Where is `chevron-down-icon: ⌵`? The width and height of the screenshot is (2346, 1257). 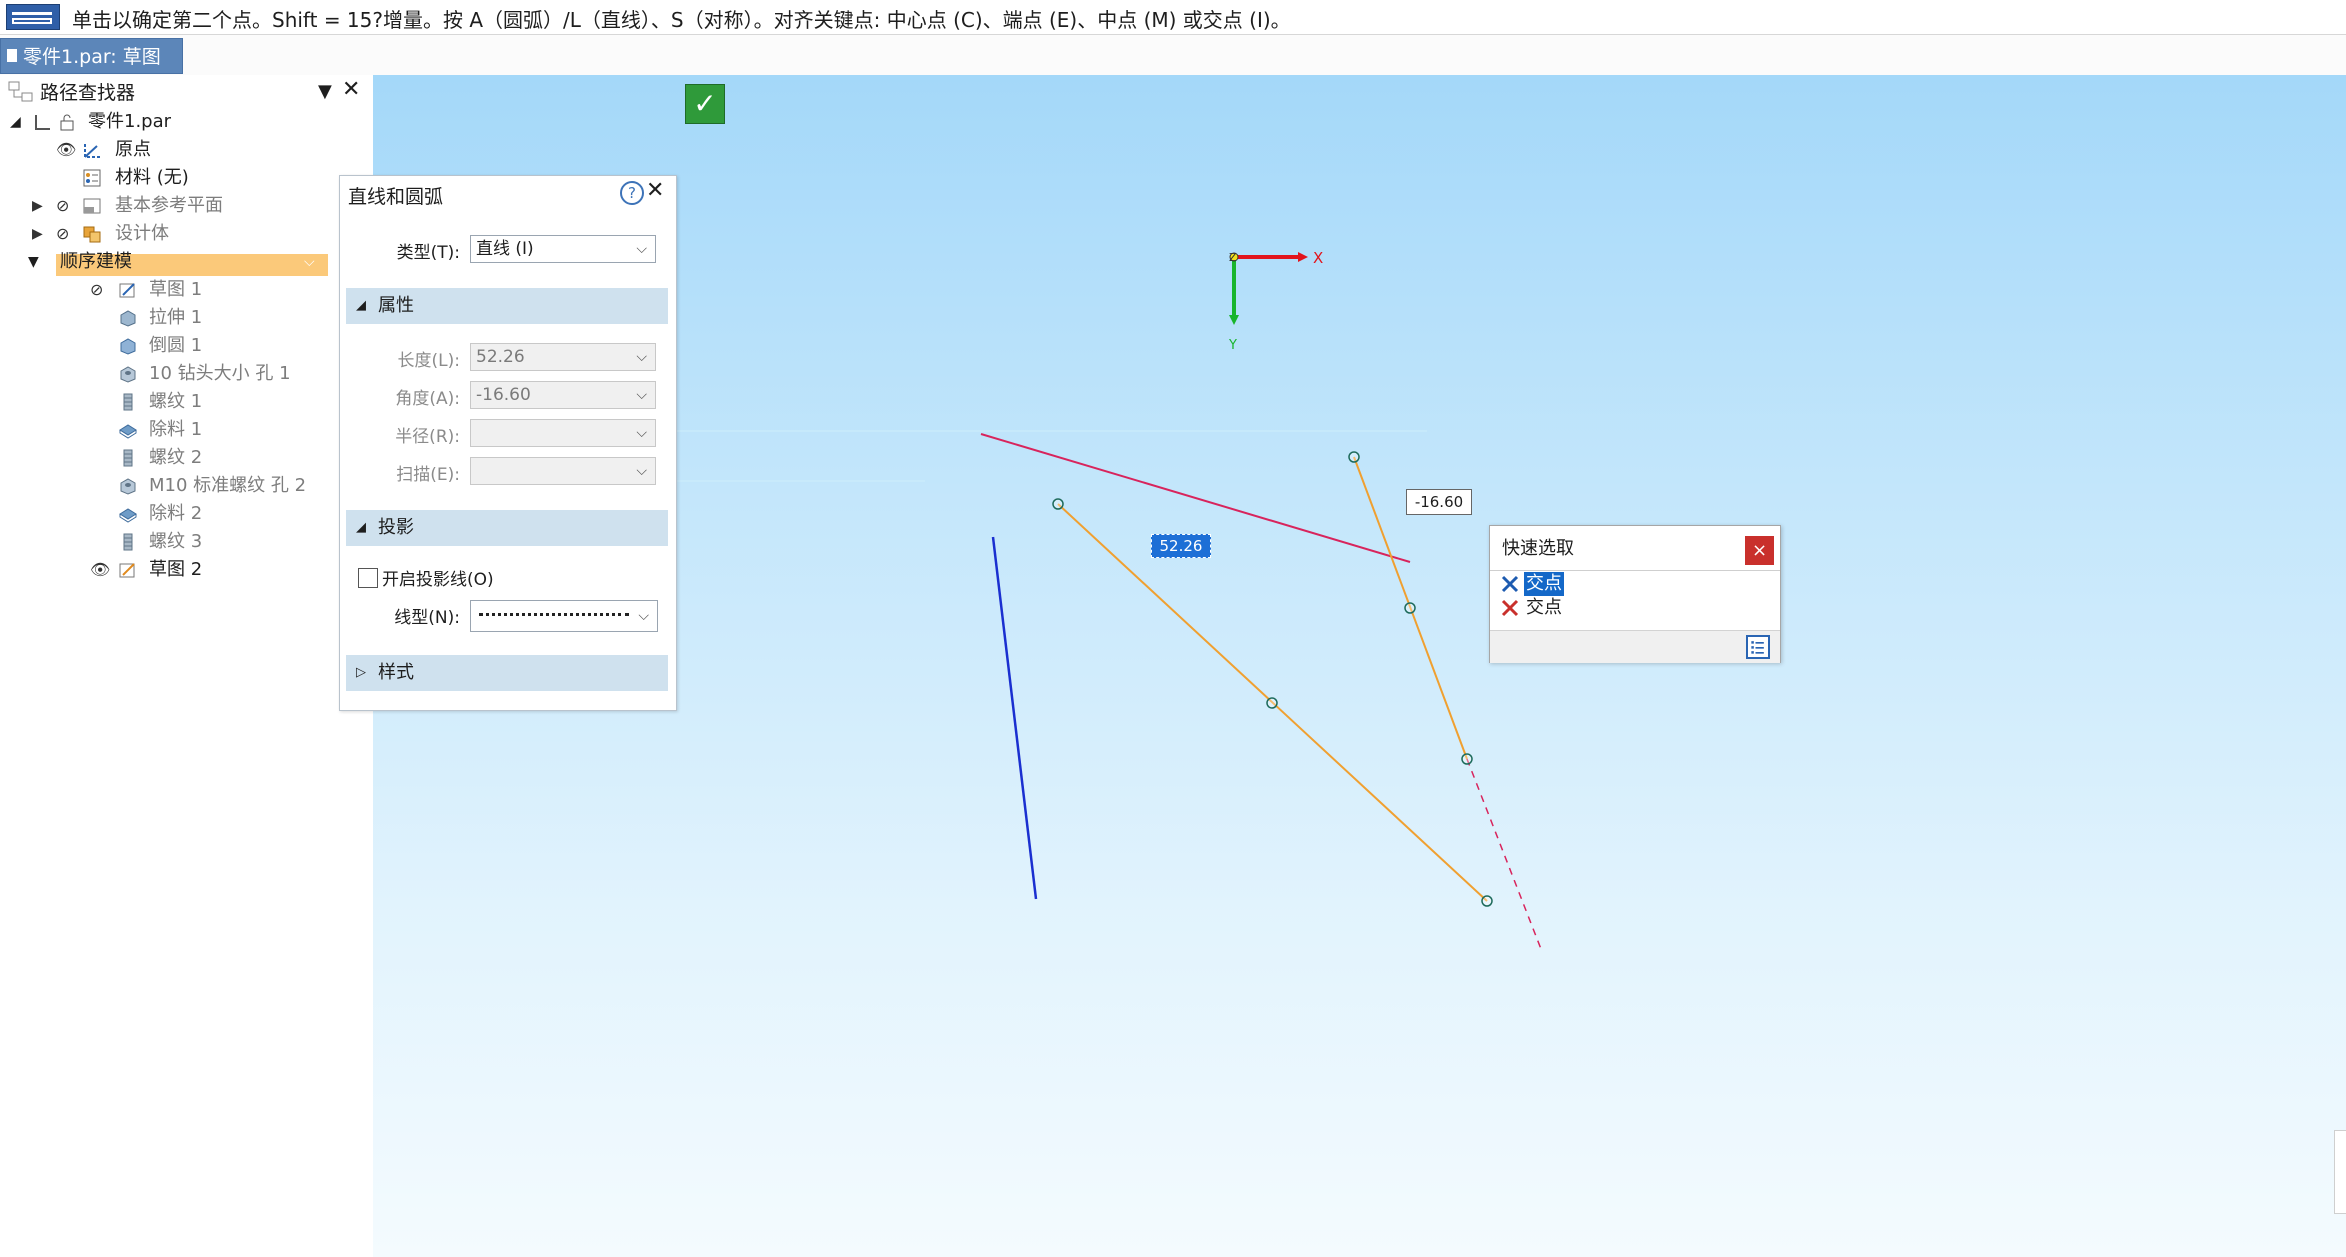 chevron-down-icon: ⌵ is located at coordinates (641, 433).